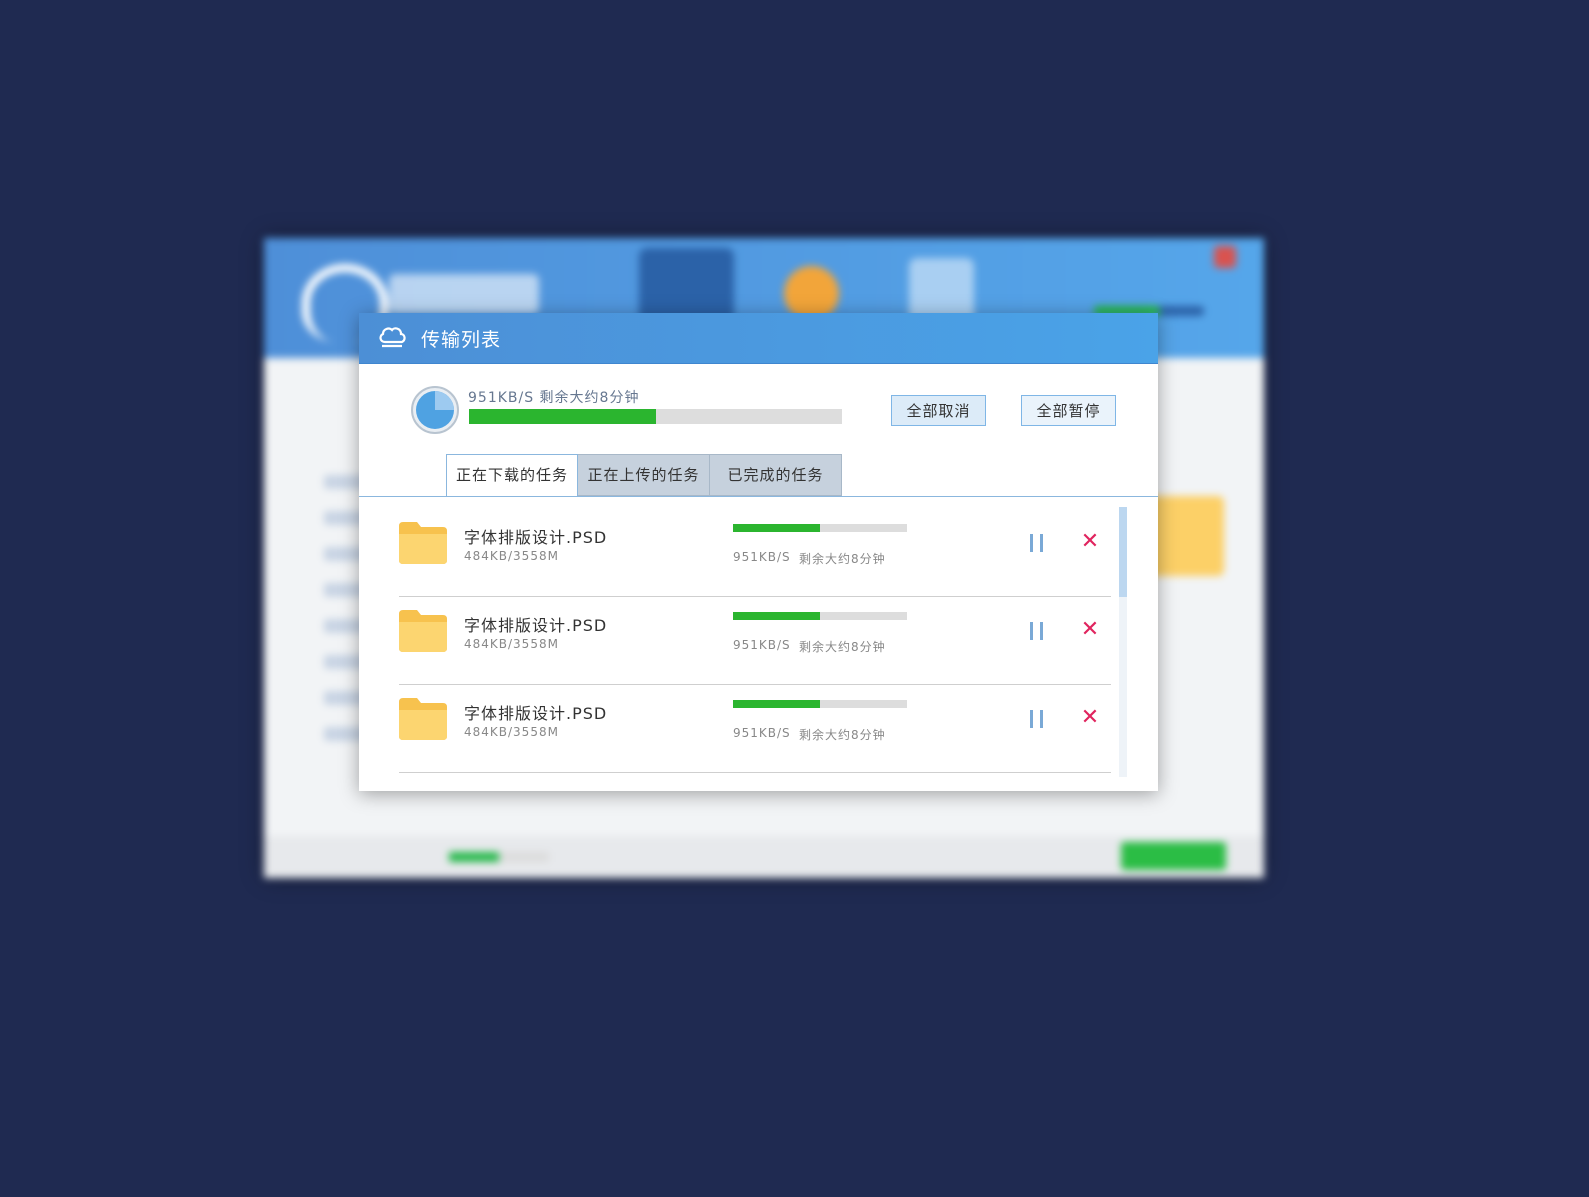  I want to click on tab-uploading: 正在上传的任务, so click(644, 475).